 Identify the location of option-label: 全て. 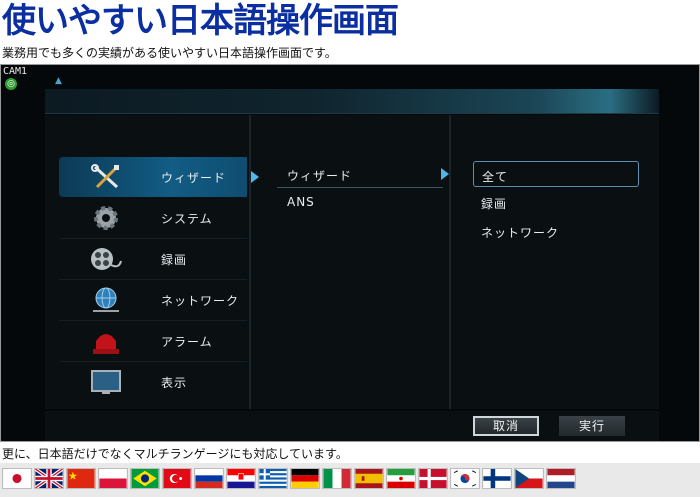
(495, 177).